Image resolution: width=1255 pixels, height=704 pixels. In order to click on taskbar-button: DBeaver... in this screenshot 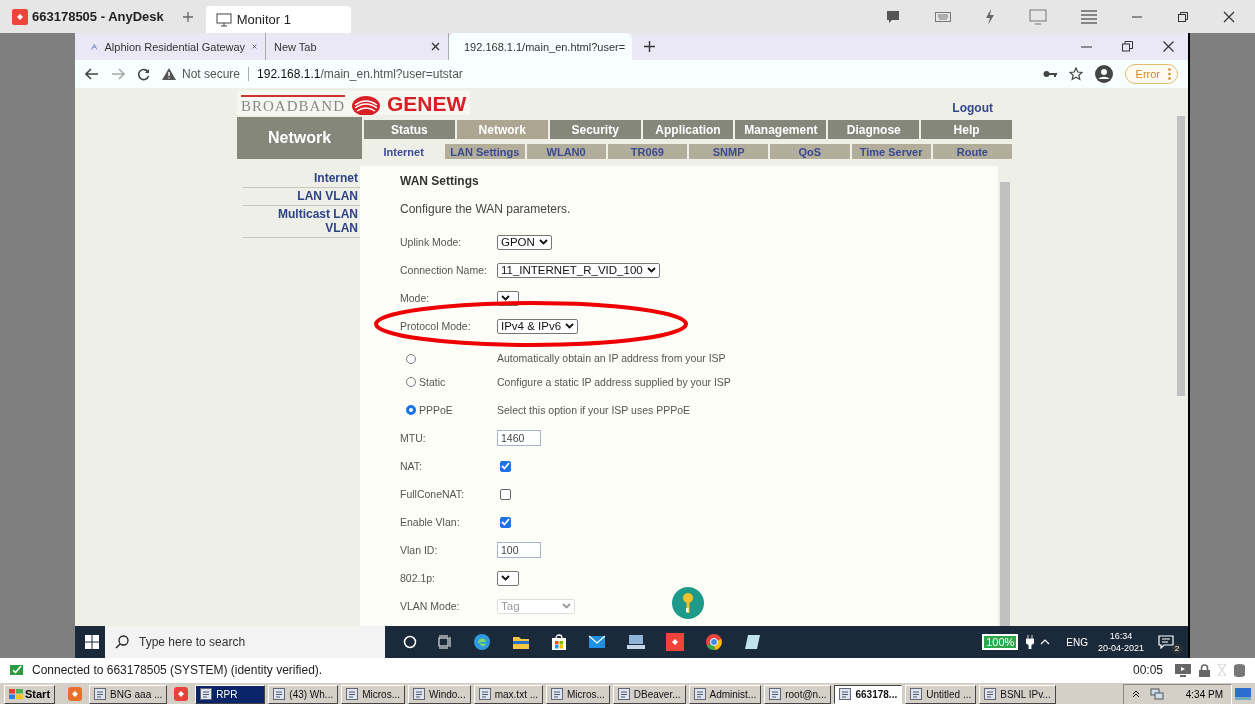, I will do `click(649, 694)`.